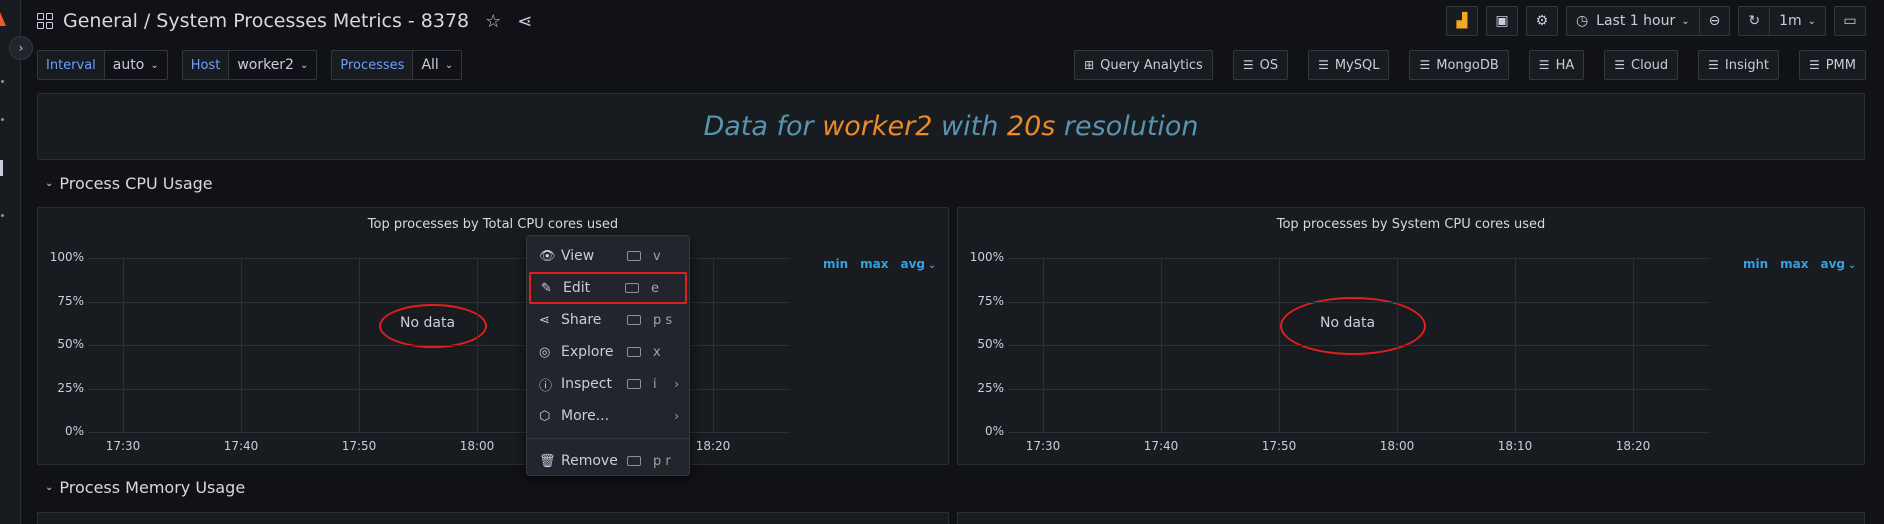 The width and height of the screenshot is (1884, 524). I want to click on variable-select-interval: auto ⌄, so click(136, 65).